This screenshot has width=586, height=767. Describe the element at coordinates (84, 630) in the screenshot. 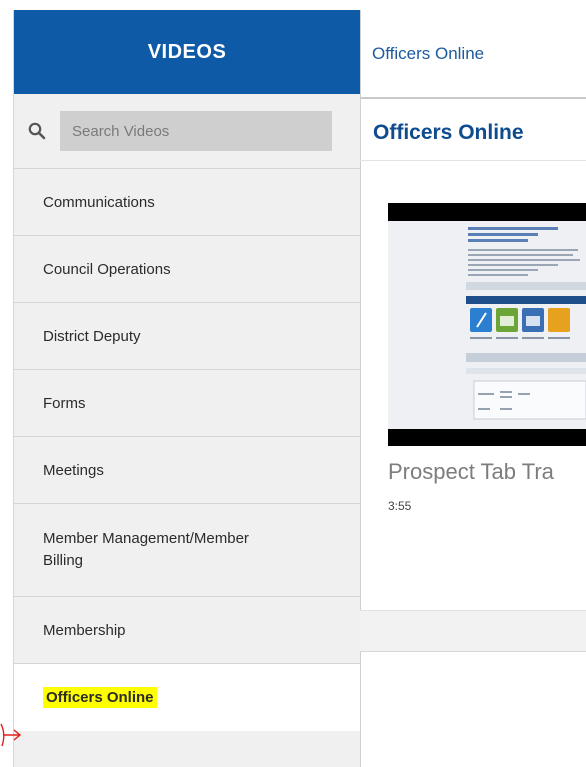

I see `category-label: Membership` at that location.